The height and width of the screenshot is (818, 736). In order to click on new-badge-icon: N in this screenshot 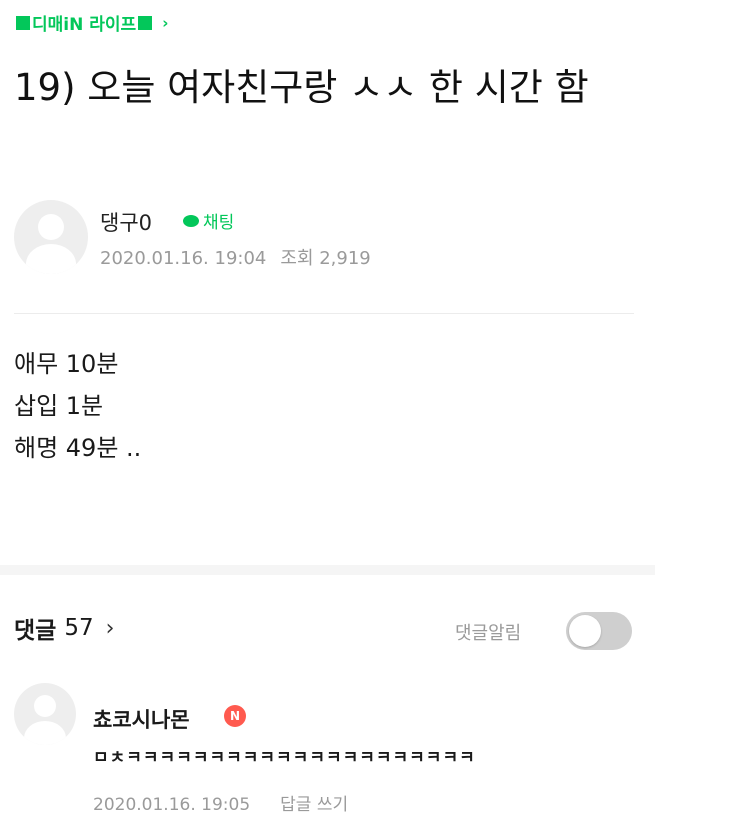, I will do `click(235, 716)`.